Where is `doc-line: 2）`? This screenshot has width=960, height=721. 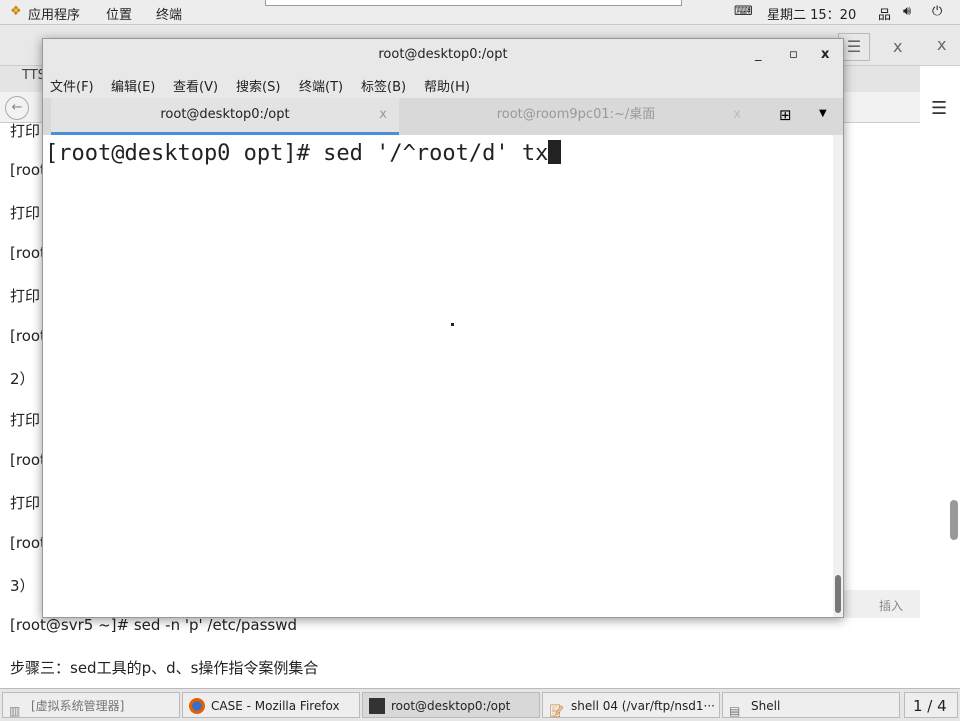 doc-line: 2） is located at coordinates (22, 379).